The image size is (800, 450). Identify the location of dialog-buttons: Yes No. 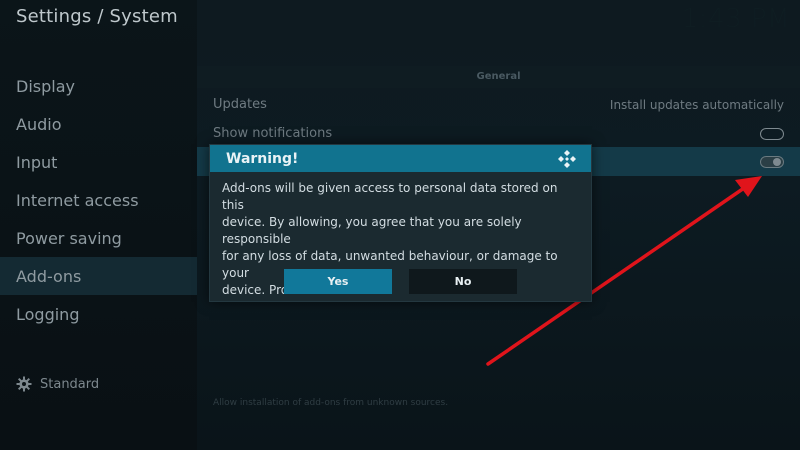
(400, 281).